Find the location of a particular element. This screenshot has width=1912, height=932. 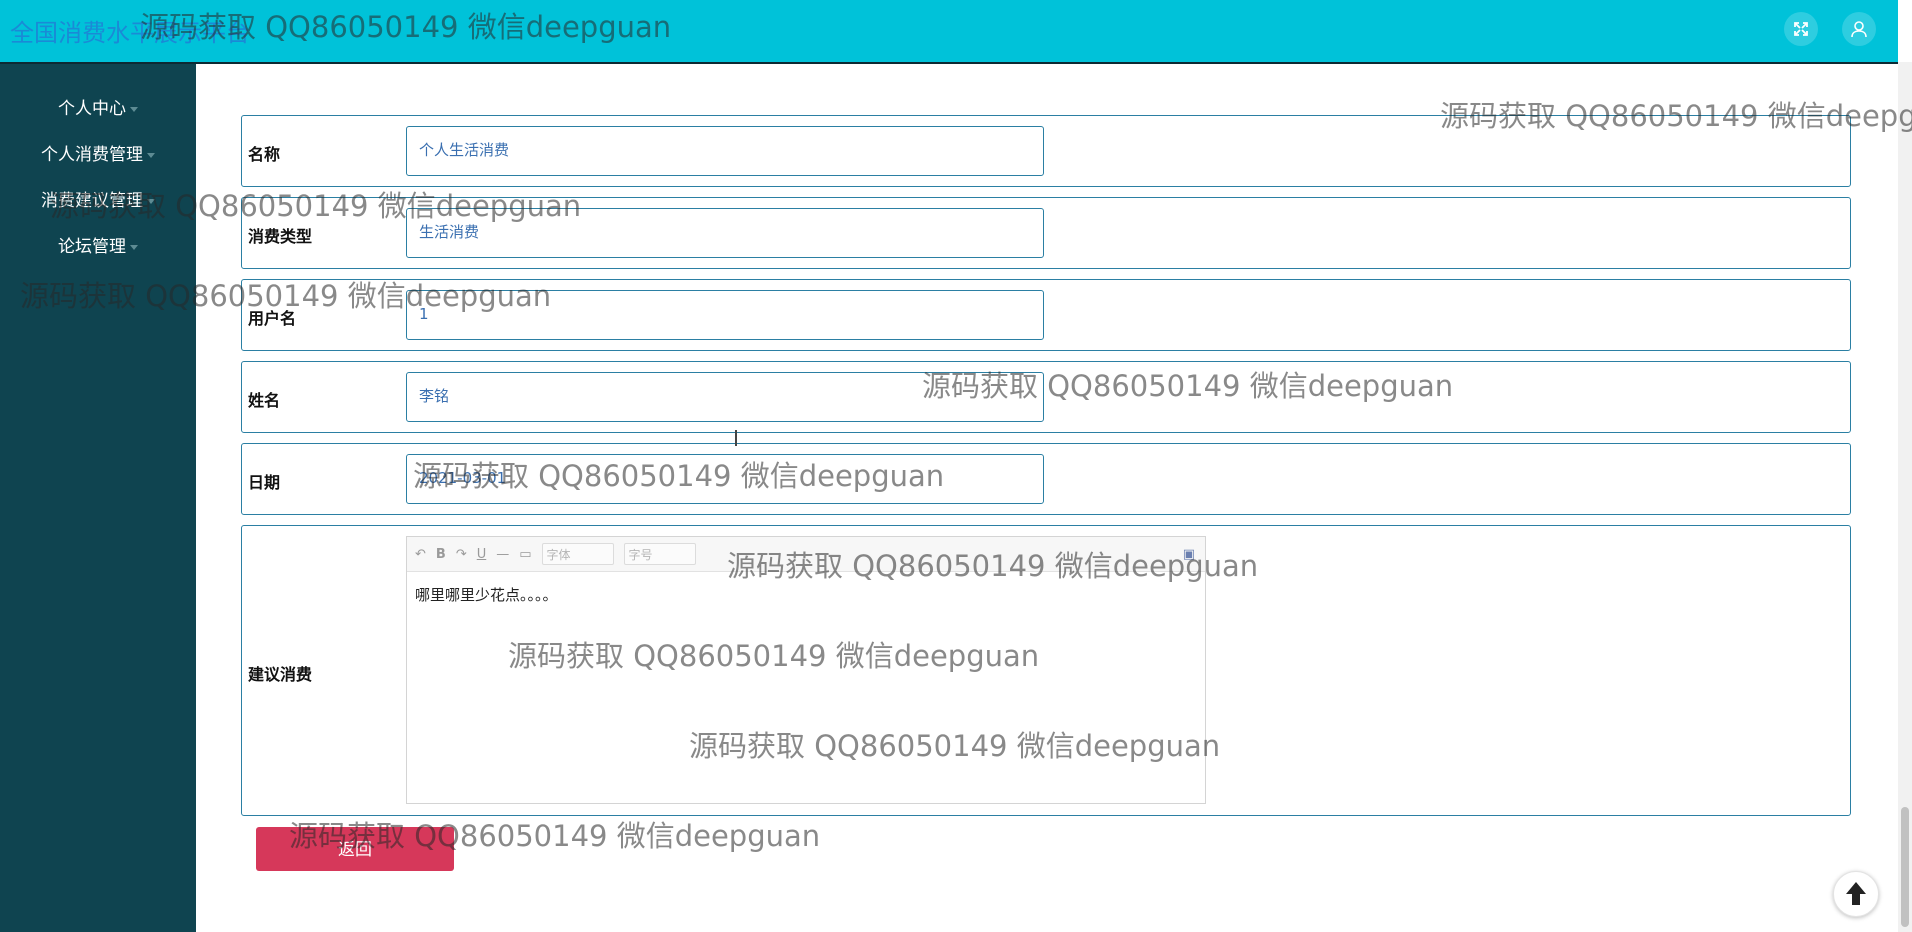

source-icon: ▣ is located at coordinates (1189, 554).